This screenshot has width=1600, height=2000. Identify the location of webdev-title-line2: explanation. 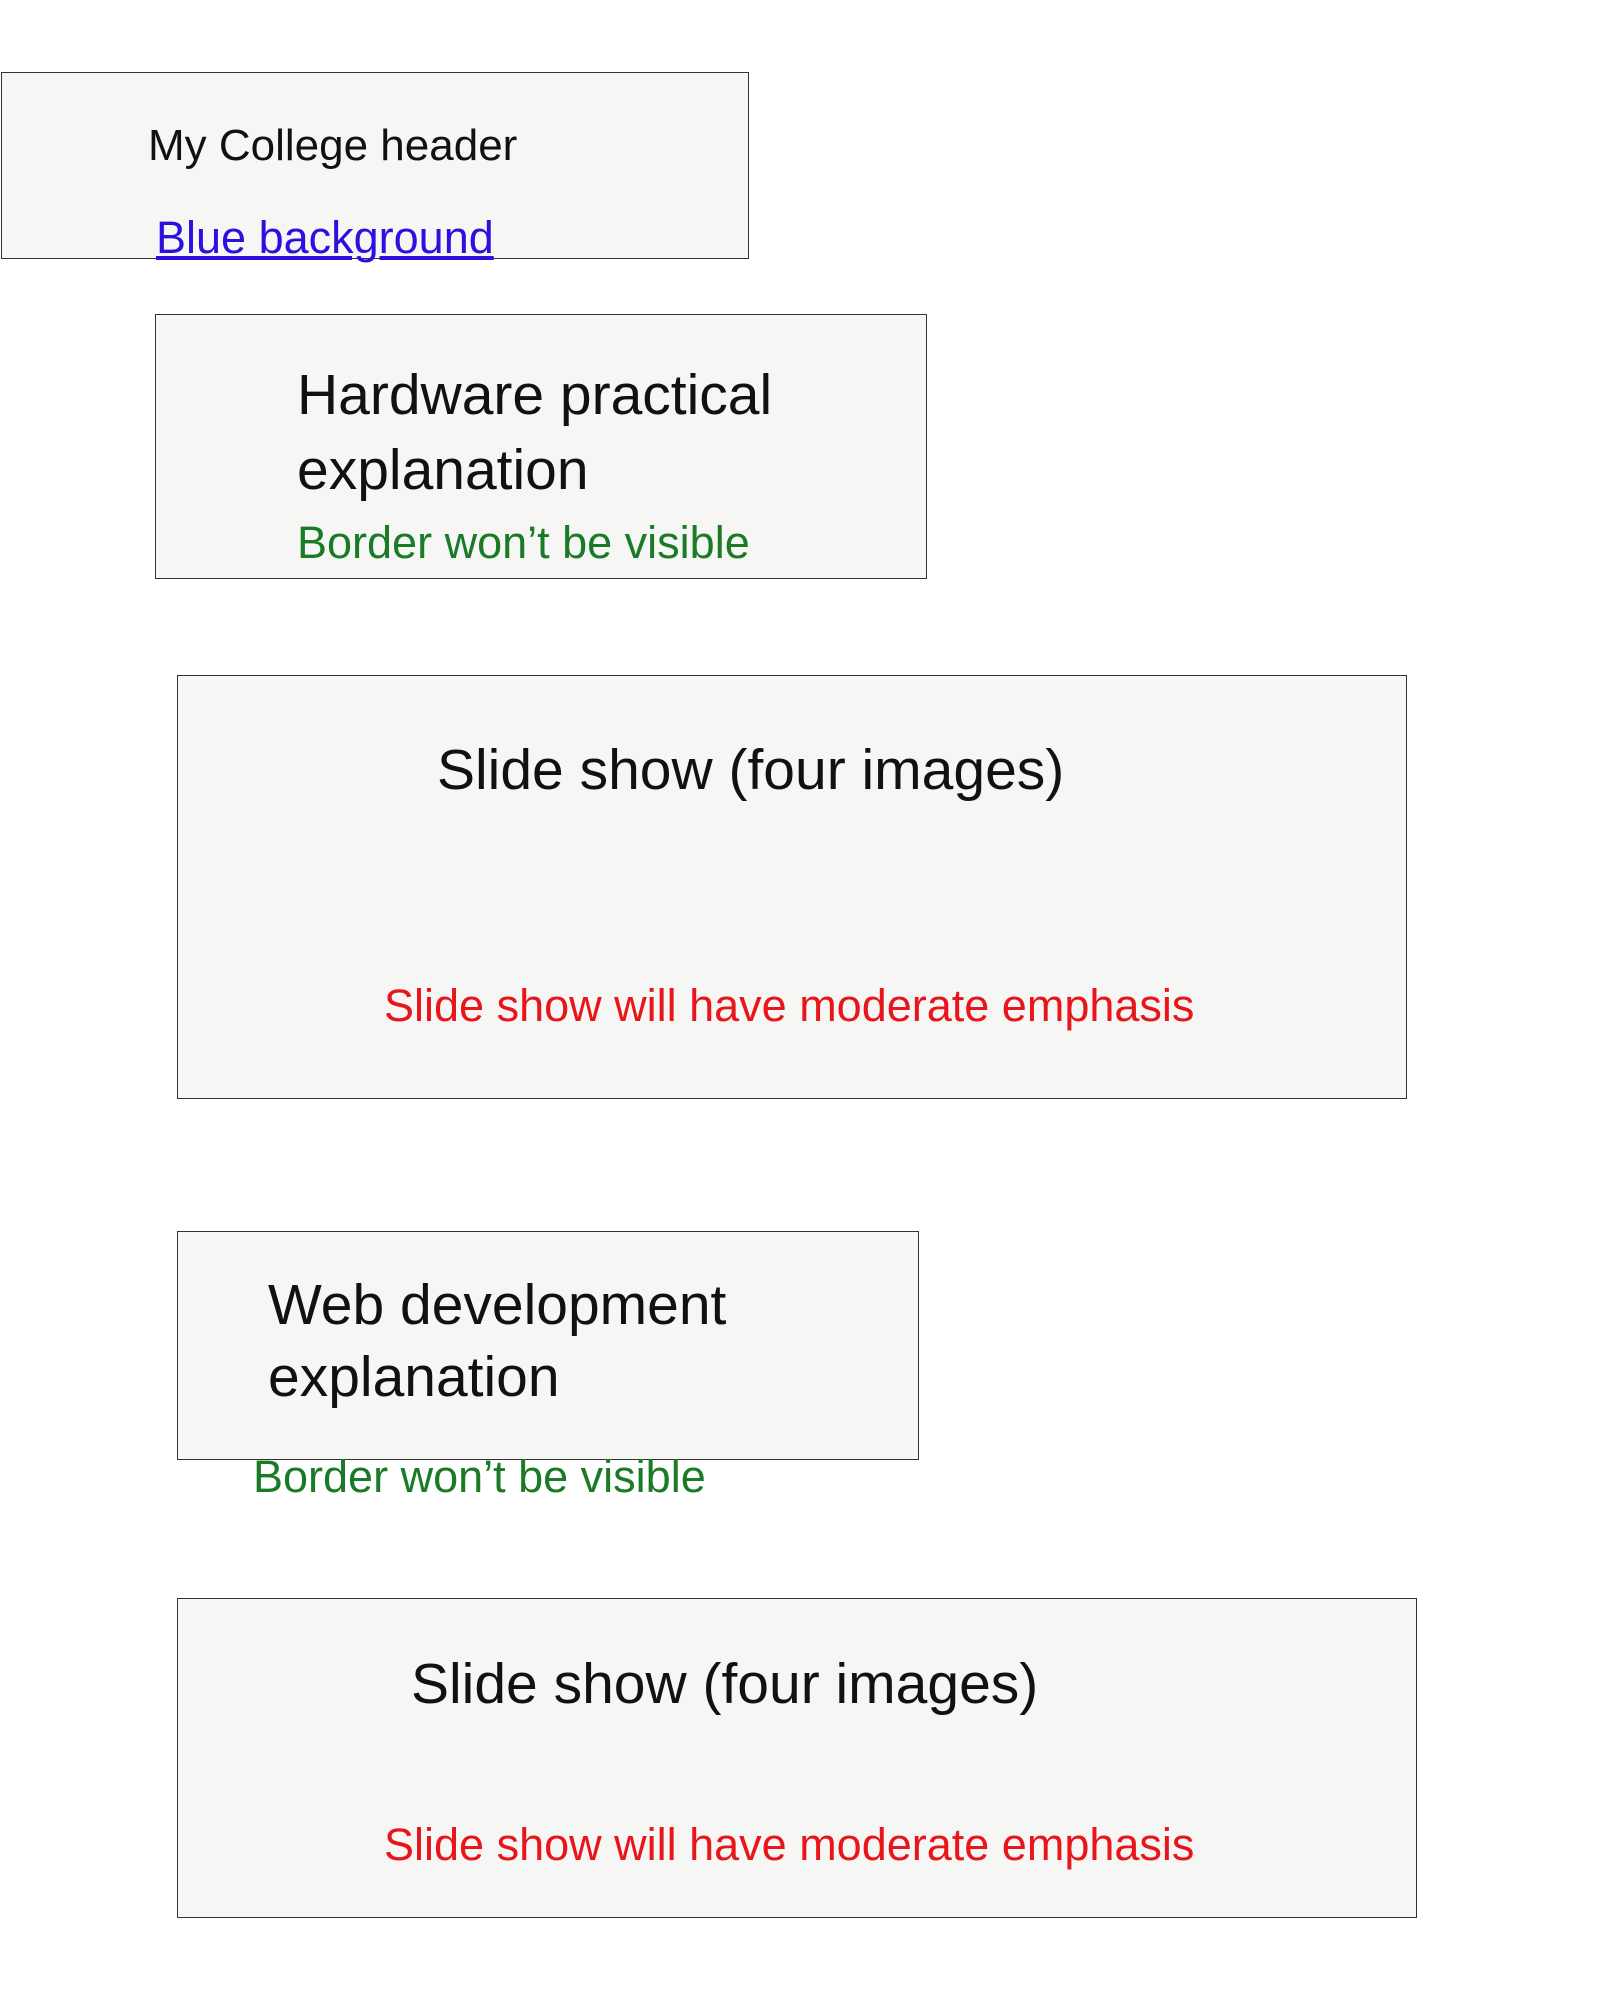
(414, 1377).